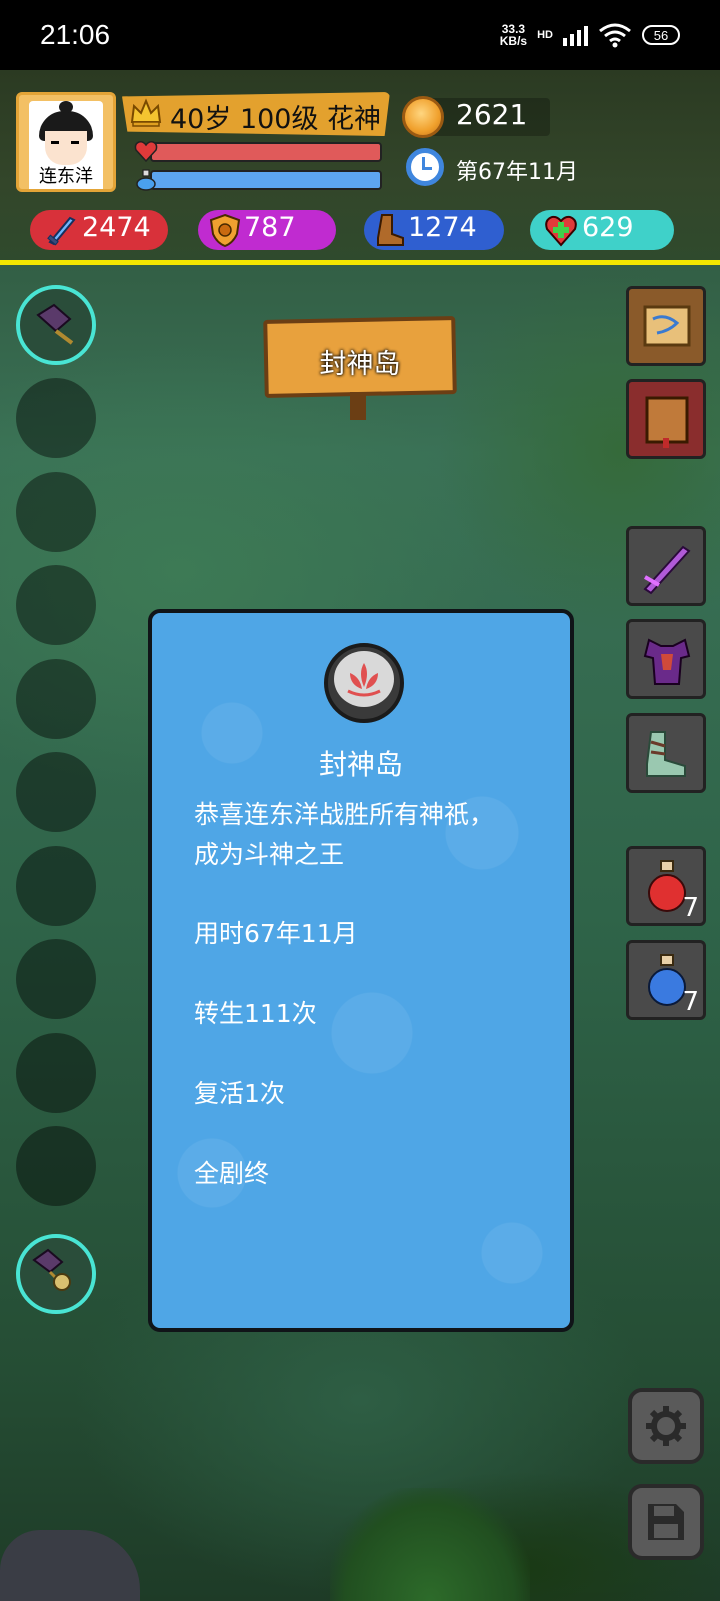 This screenshot has height=1601, width=720. What do you see at coordinates (276, 933) in the screenshot?
I see `dialog-time-used: 用时67年11月` at bounding box center [276, 933].